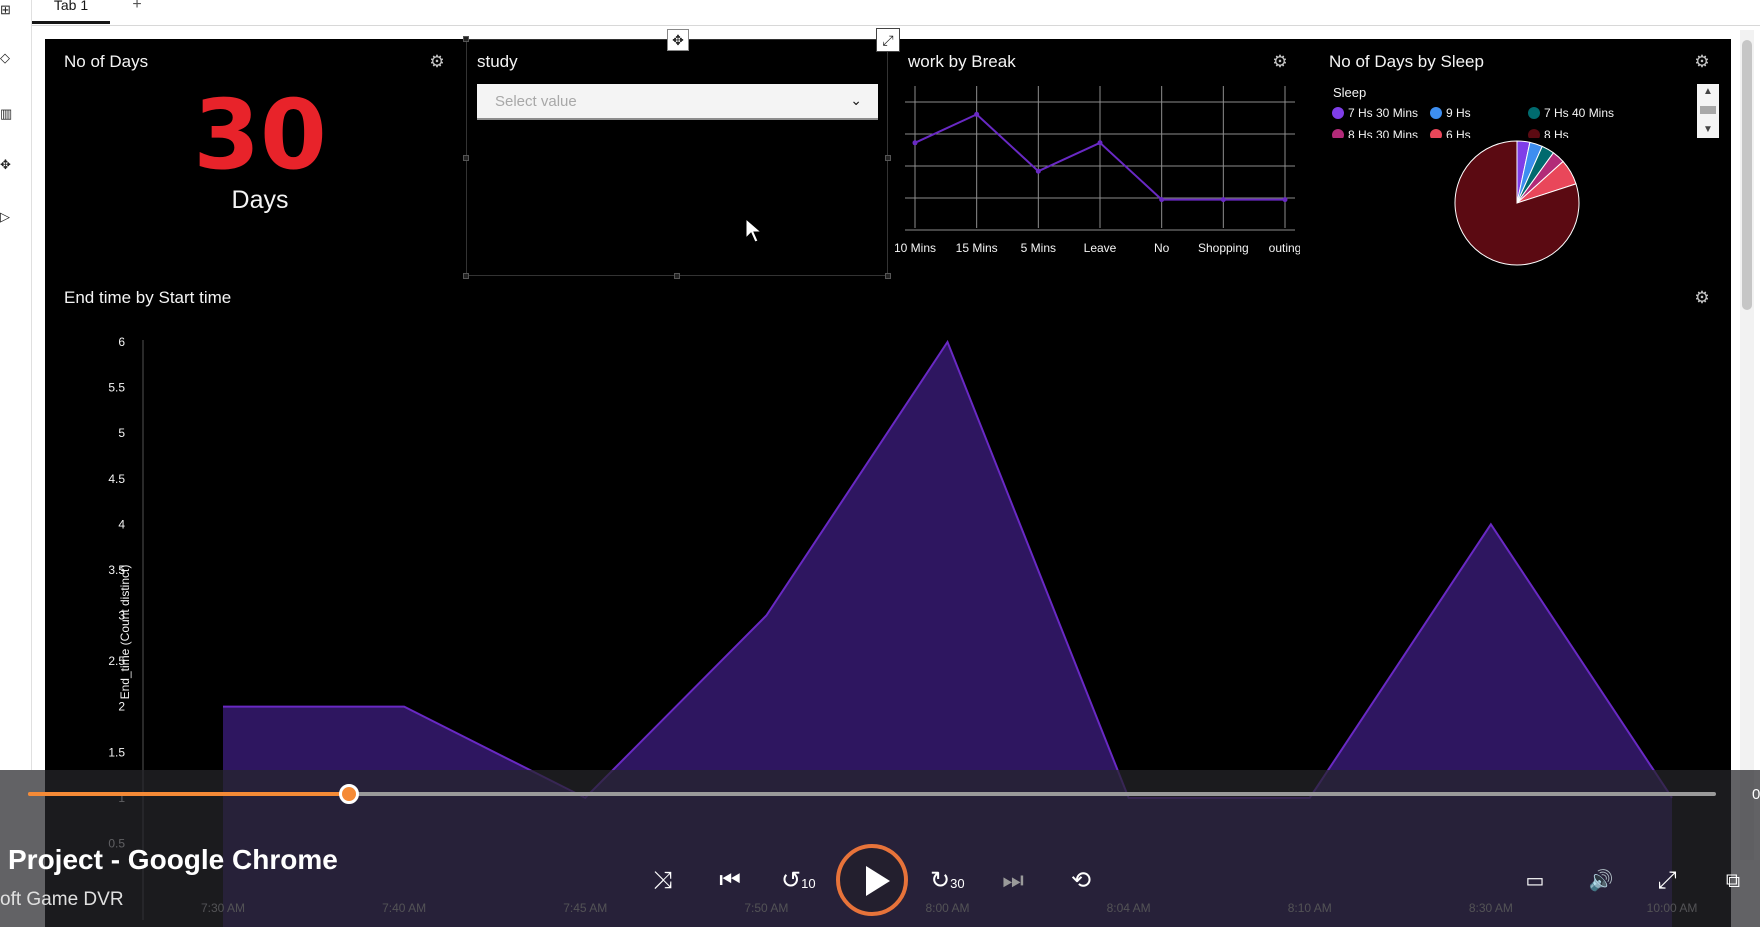 This screenshot has width=1760, height=927. What do you see at coordinates (466, 158) in the screenshot?
I see `resize-handle-w` at bounding box center [466, 158].